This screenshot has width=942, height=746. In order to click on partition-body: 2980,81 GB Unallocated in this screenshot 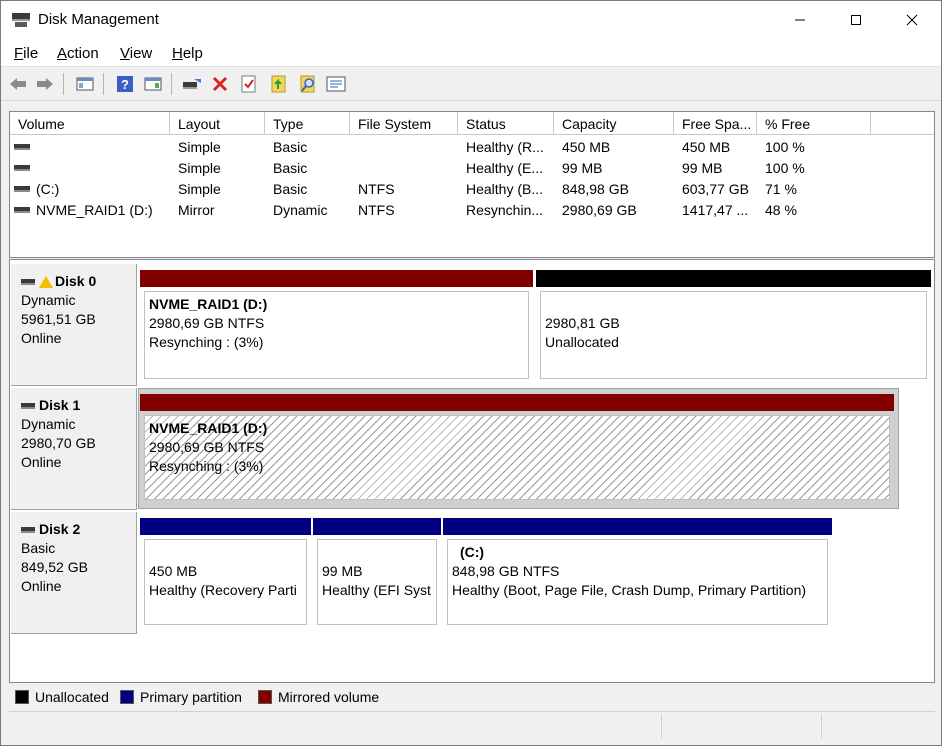, I will do `click(733, 335)`.